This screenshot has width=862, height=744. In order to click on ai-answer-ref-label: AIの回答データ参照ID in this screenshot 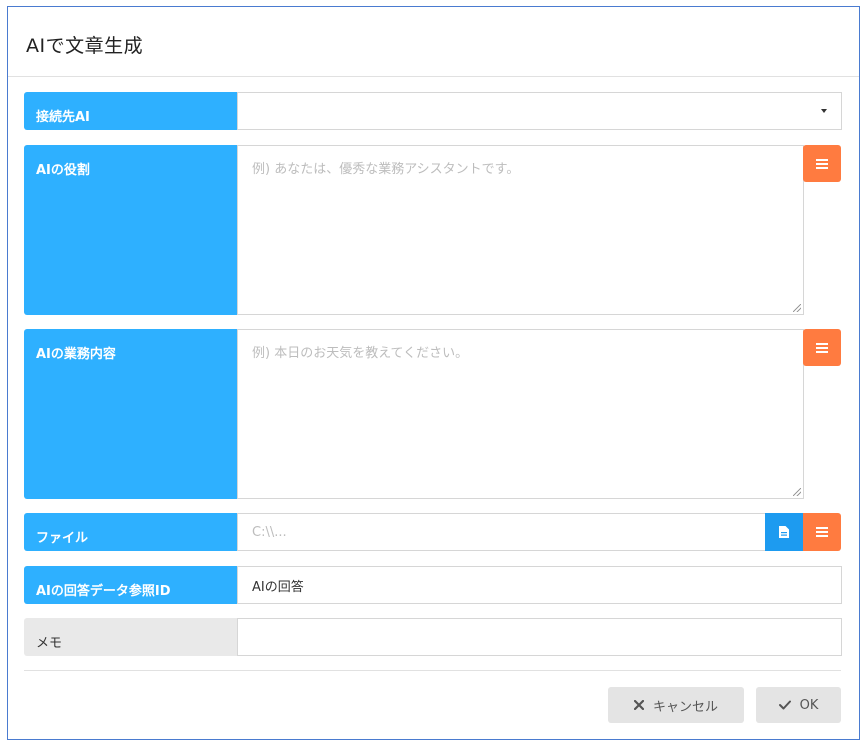, I will do `click(130, 585)`.